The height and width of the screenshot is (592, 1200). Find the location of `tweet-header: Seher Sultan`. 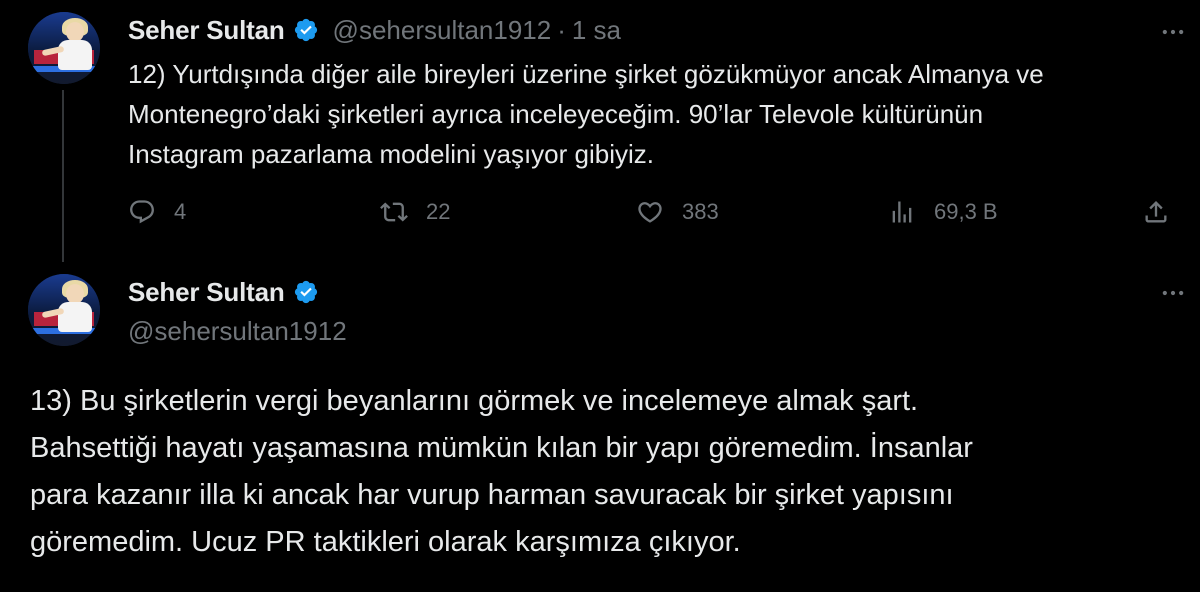

tweet-header: Seher Sultan is located at coordinates (223, 292).